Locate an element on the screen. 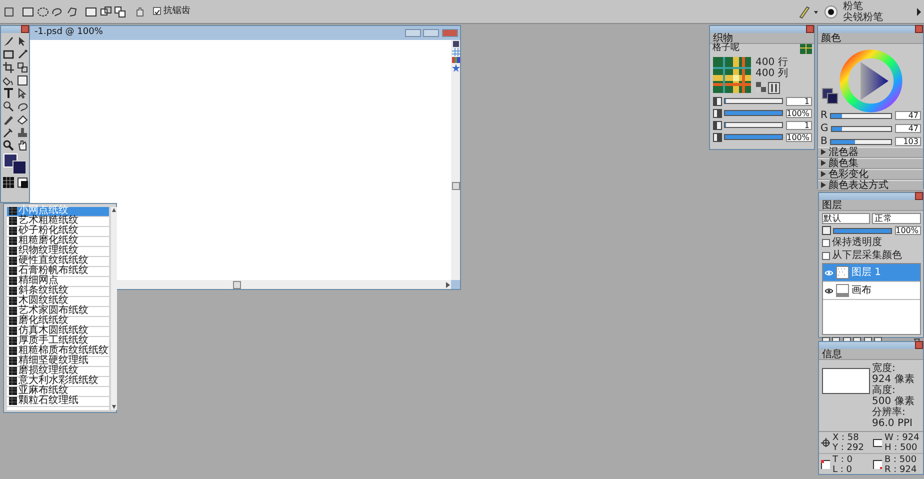 The width and height of the screenshot is (924, 479). info-label: 宽度: is located at coordinates (884, 368).